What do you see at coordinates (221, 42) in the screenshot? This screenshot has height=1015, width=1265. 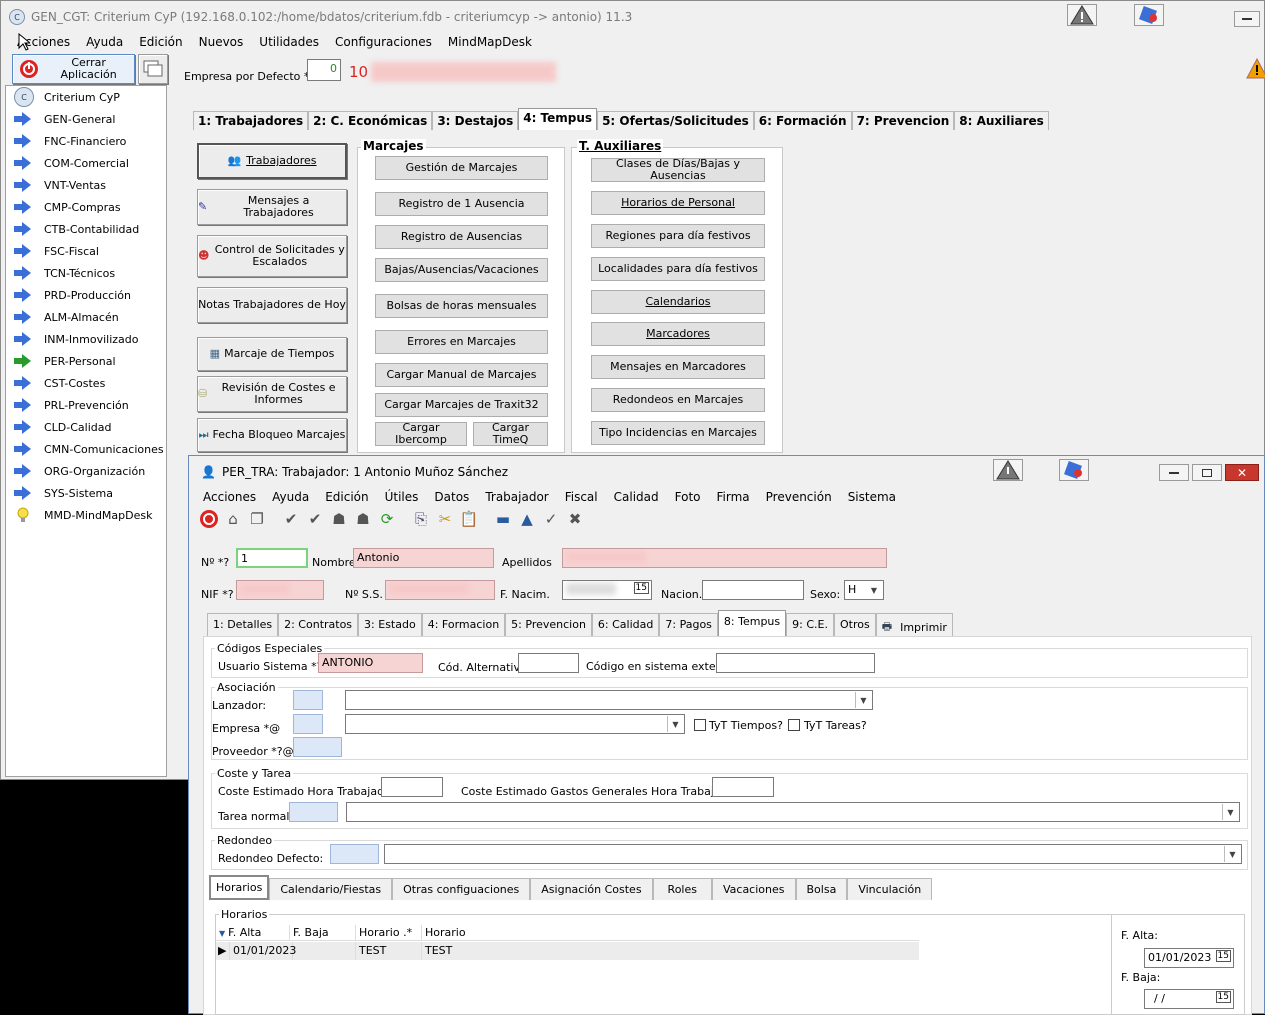 I see `menu-nuevos: Nuevos` at bounding box center [221, 42].